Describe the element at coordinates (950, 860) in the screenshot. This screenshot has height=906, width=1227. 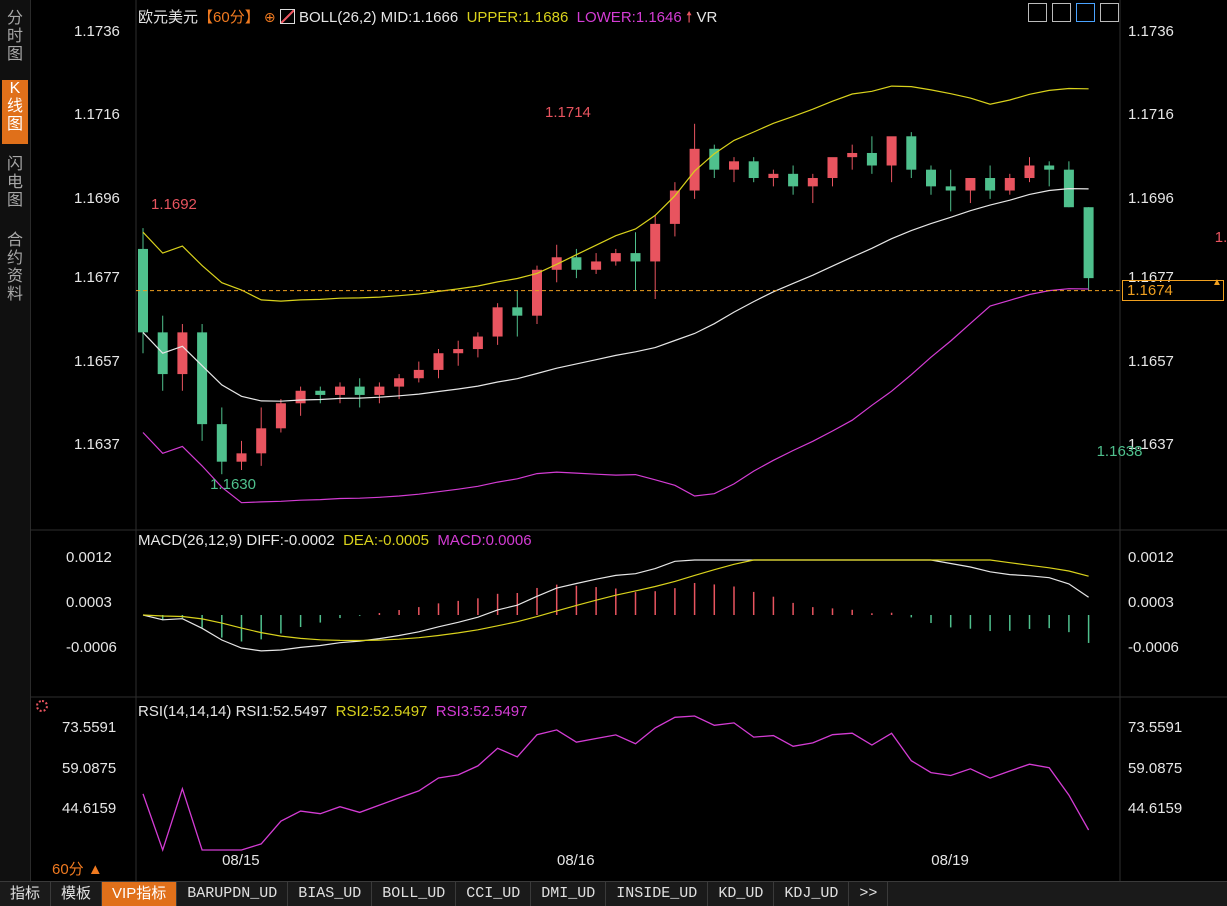
I see `date-label: 08/19` at that location.